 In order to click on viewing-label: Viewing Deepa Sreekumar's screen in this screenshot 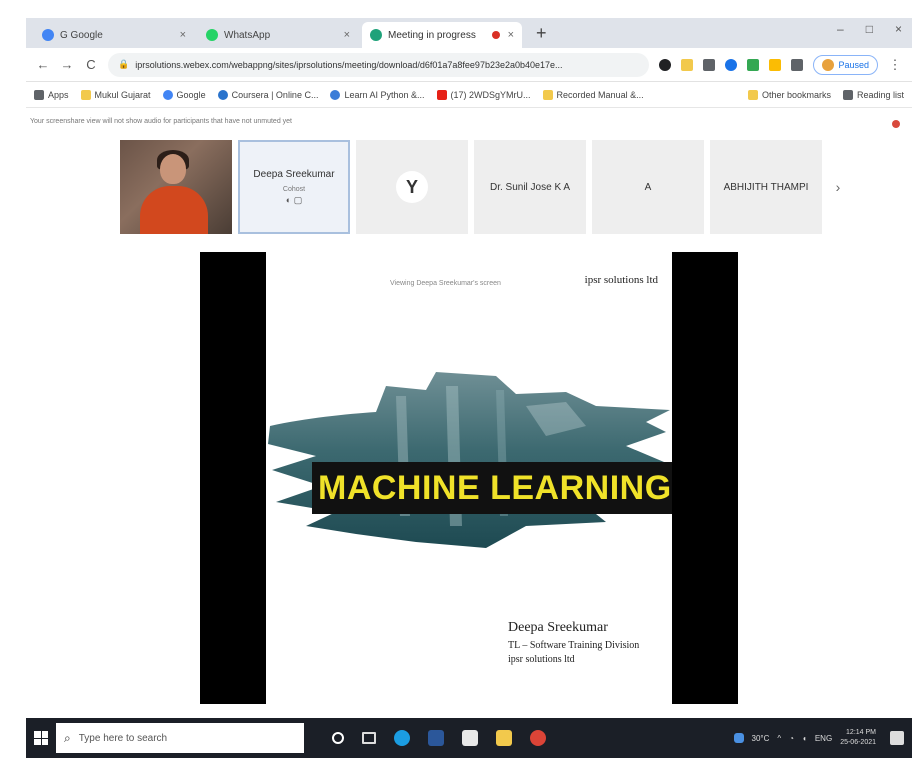, I will do `click(445, 283)`.